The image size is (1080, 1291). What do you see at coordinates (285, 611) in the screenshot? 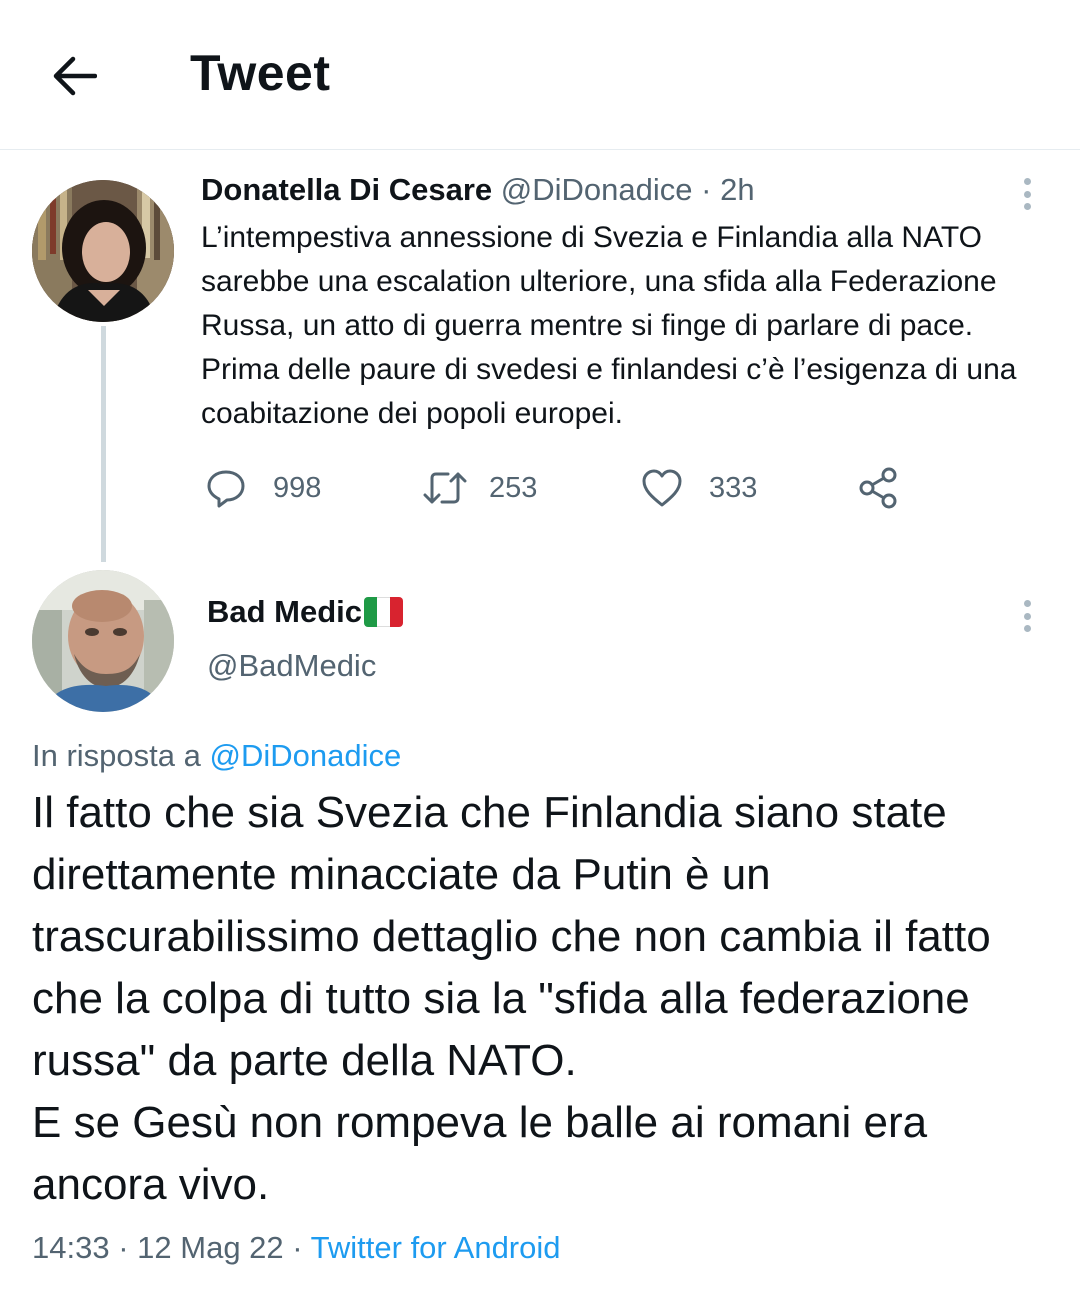
I see `author-name-text: Bad Medic` at bounding box center [285, 611].